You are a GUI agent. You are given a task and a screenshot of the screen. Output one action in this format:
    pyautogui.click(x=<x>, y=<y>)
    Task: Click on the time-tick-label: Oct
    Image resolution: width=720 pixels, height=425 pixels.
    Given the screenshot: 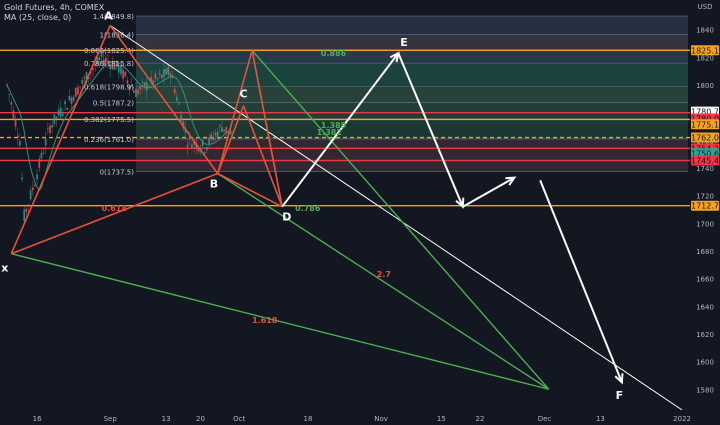 What is the action you would take?
    pyautogui.click(x=239, y=419)
    